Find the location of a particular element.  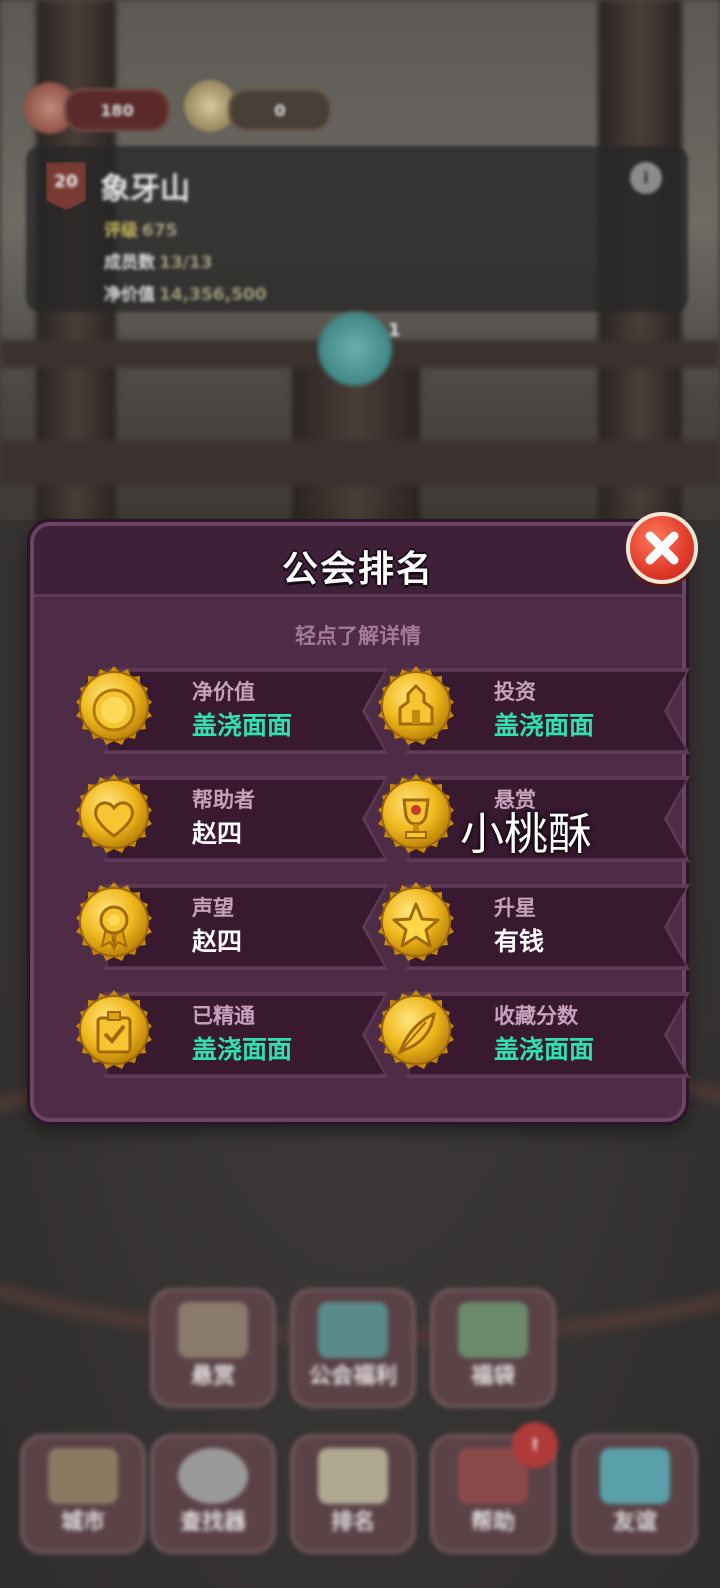

help-button-label: 帮助 is located at coordinates (492, 1522).